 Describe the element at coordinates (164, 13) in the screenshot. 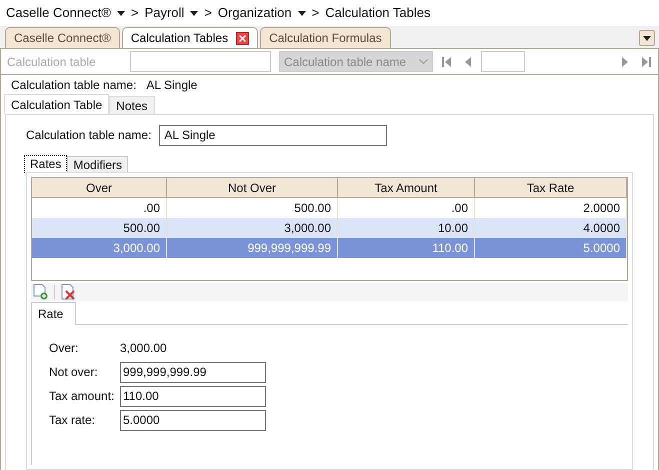

I see `breadcrumb-link: Payroll` at that location.